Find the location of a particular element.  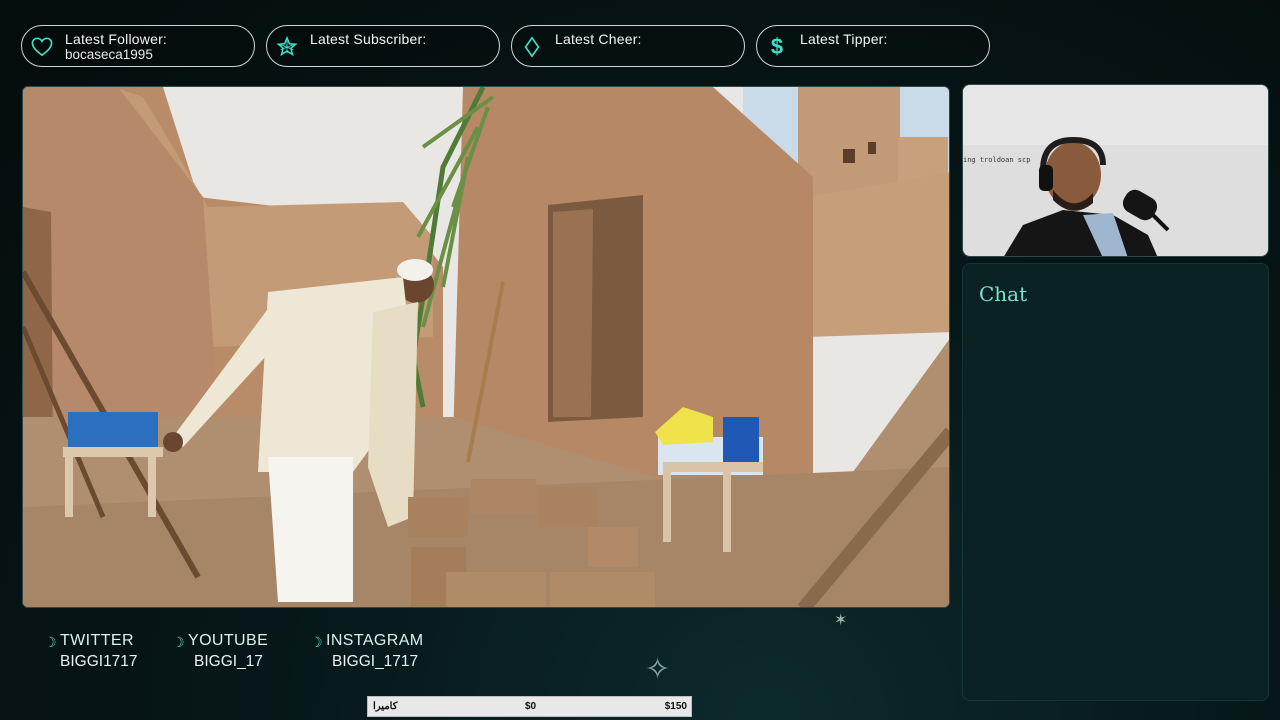

latest-subscriber-label: Latest Subscriber: is located at coordinates (368, 39).